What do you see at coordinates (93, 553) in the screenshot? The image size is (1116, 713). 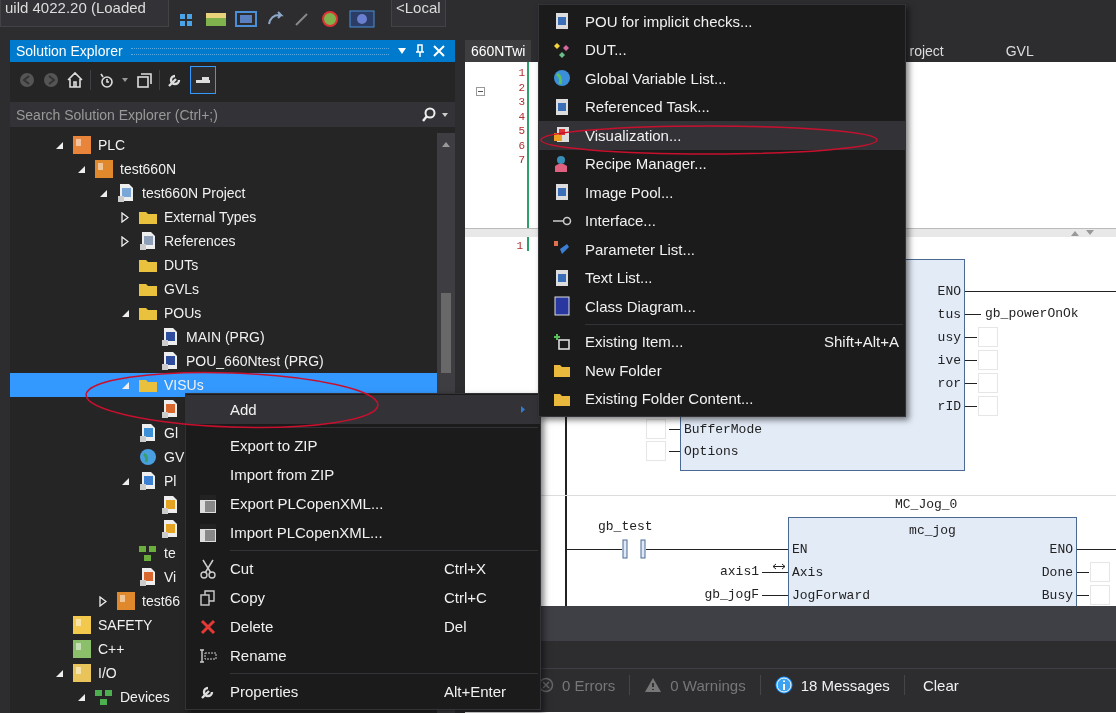 I see `tree-item: te` at bounding box center [93, 553].